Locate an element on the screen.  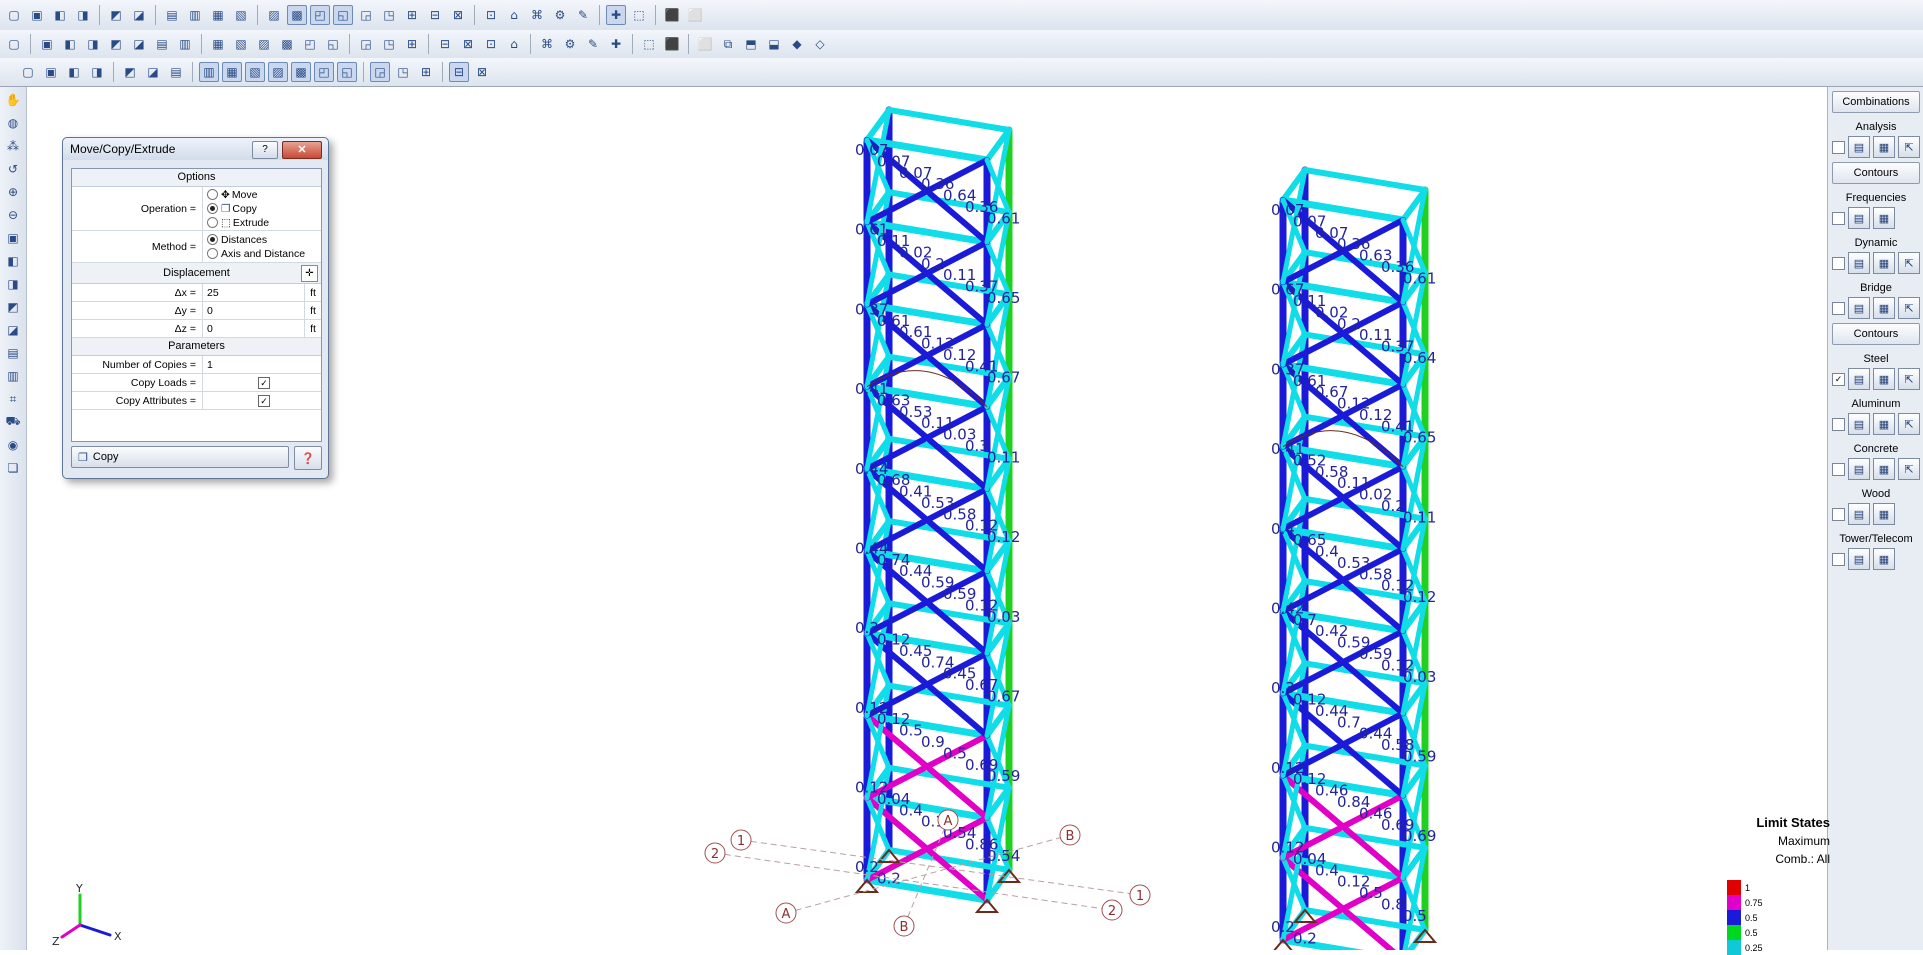
copies-input: 1 is located at coordinates (261, 364).